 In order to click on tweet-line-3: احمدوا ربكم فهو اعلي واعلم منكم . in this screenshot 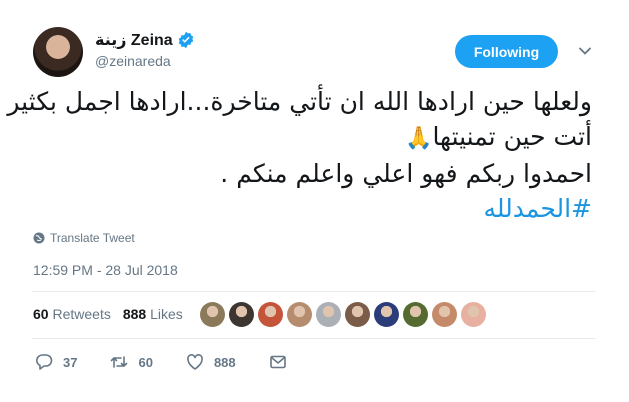, I will do `click(406, 173)`.